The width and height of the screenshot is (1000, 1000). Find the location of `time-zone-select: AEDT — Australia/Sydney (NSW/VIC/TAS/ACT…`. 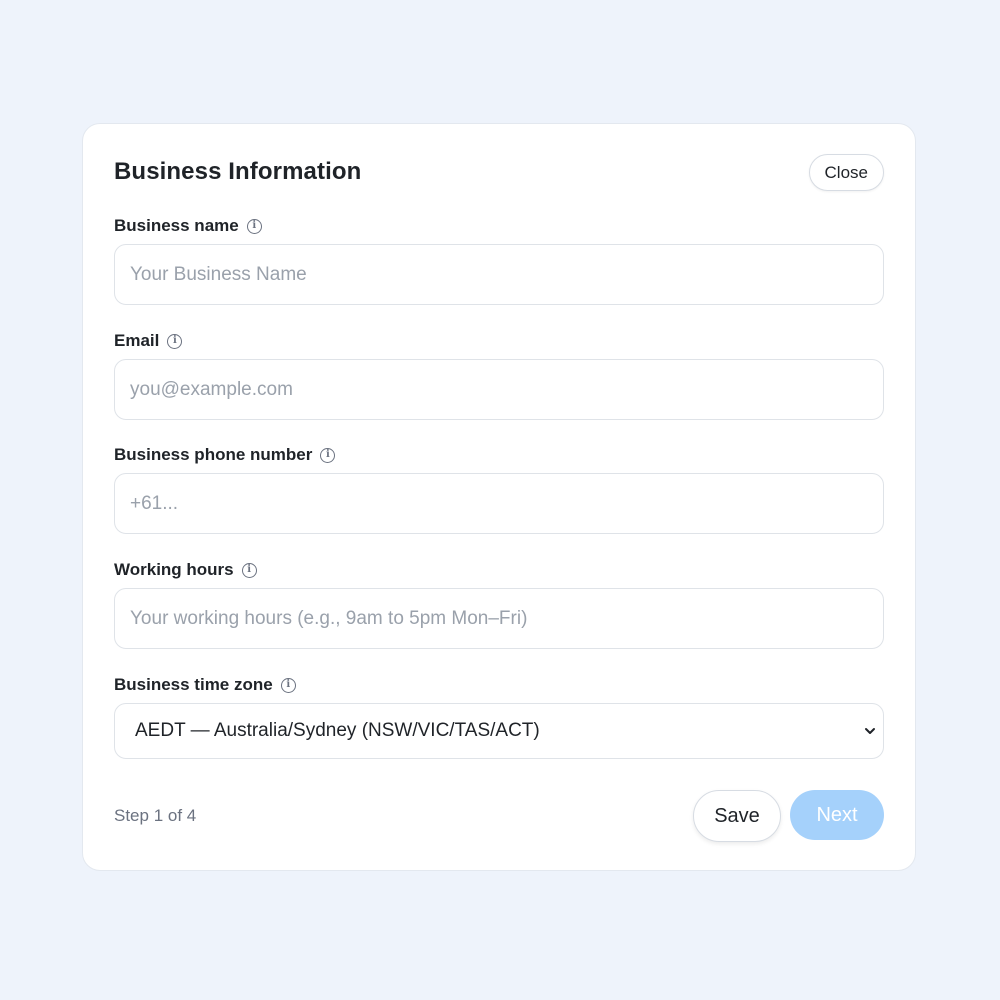

time-zone-select: AEDT — Australia/Sydney (NSW/VIC/TAS/ACT… is located at coordinates (499, 731).